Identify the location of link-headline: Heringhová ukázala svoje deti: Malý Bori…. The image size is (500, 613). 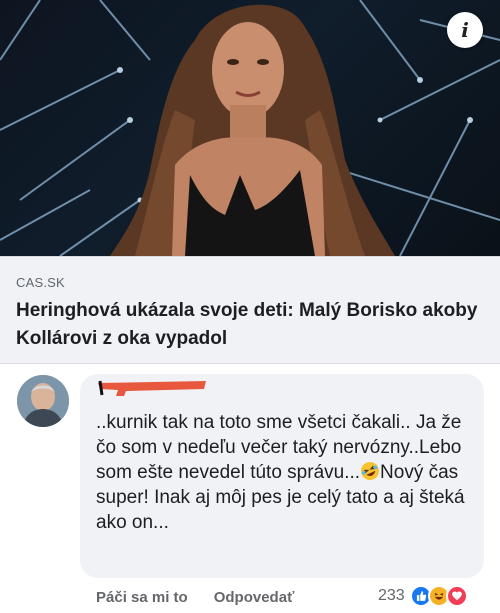
(250, 325).